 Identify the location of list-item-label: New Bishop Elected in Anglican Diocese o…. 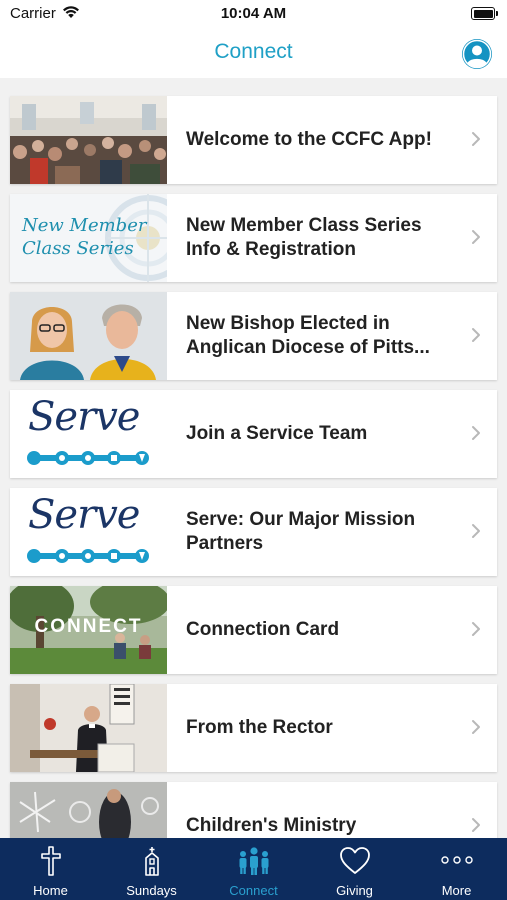
(308, 335).